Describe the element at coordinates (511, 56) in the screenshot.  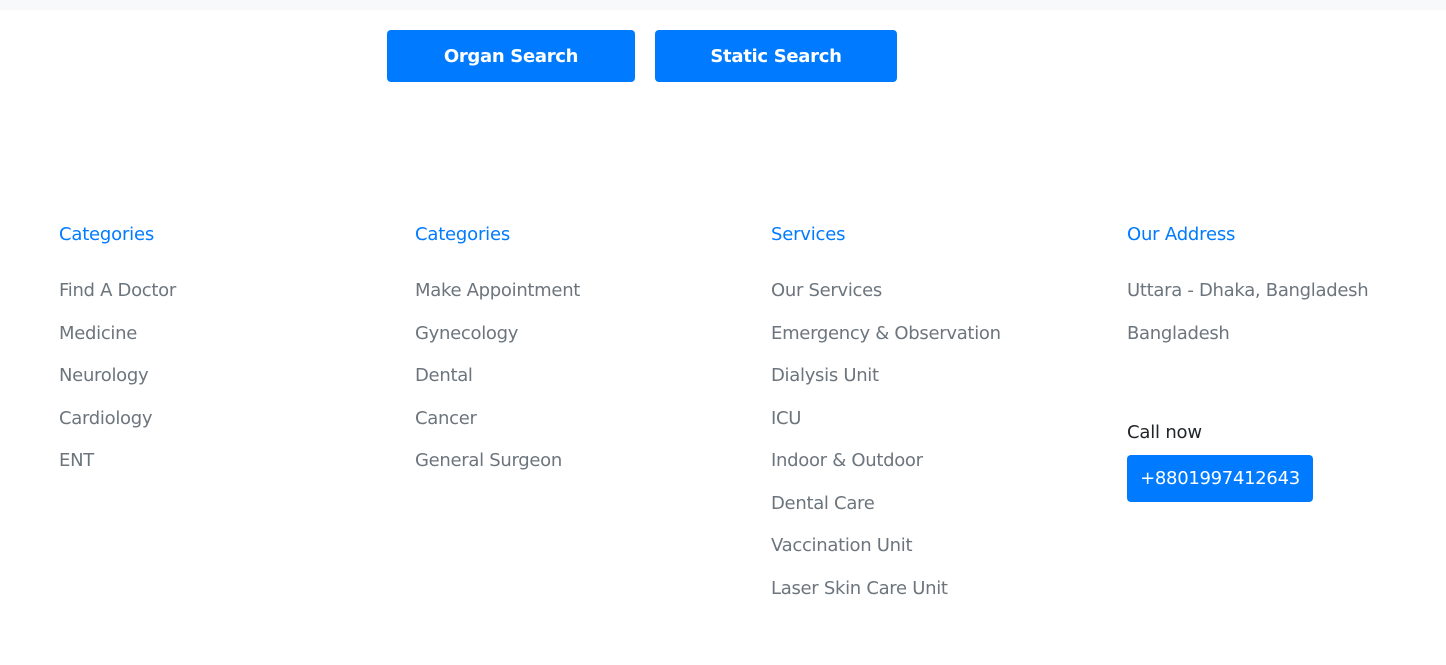
I see `organ-search-button: Organ Search` at that location.